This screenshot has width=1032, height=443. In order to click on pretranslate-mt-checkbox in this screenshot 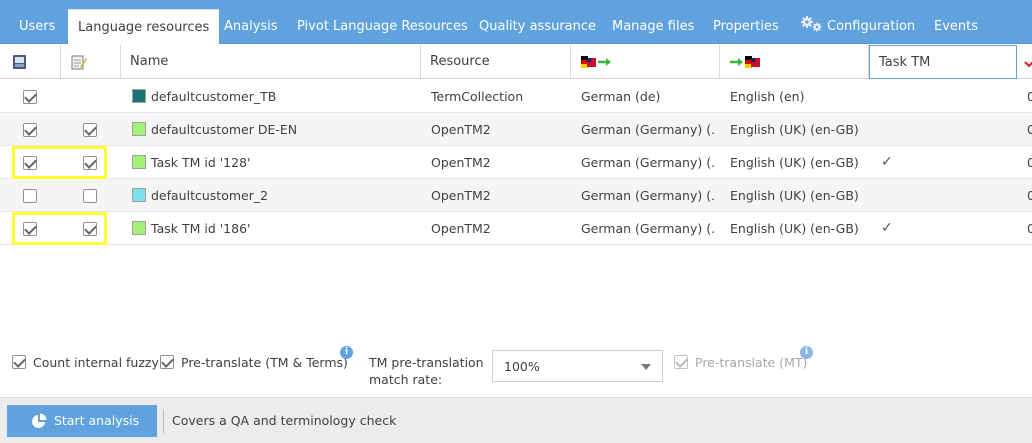, I will do `click(681, 362)`.